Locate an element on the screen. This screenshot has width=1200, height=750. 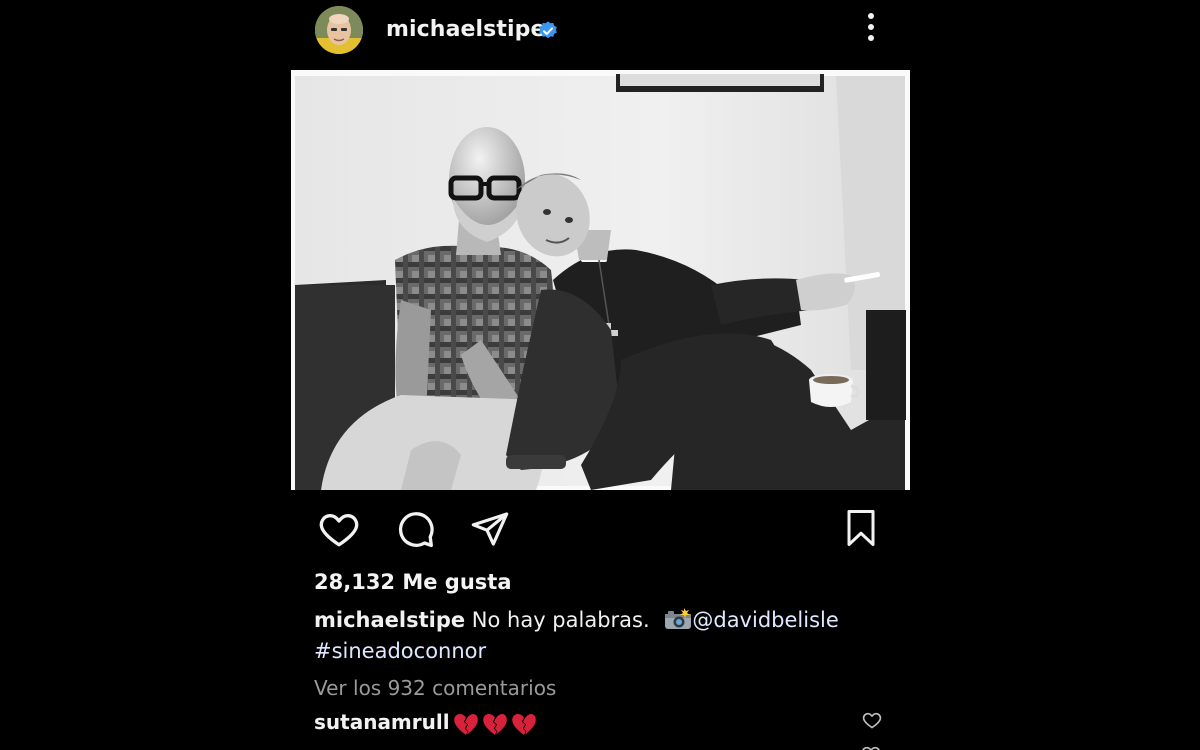
profile-avatar is located at coordinates (339, 30).